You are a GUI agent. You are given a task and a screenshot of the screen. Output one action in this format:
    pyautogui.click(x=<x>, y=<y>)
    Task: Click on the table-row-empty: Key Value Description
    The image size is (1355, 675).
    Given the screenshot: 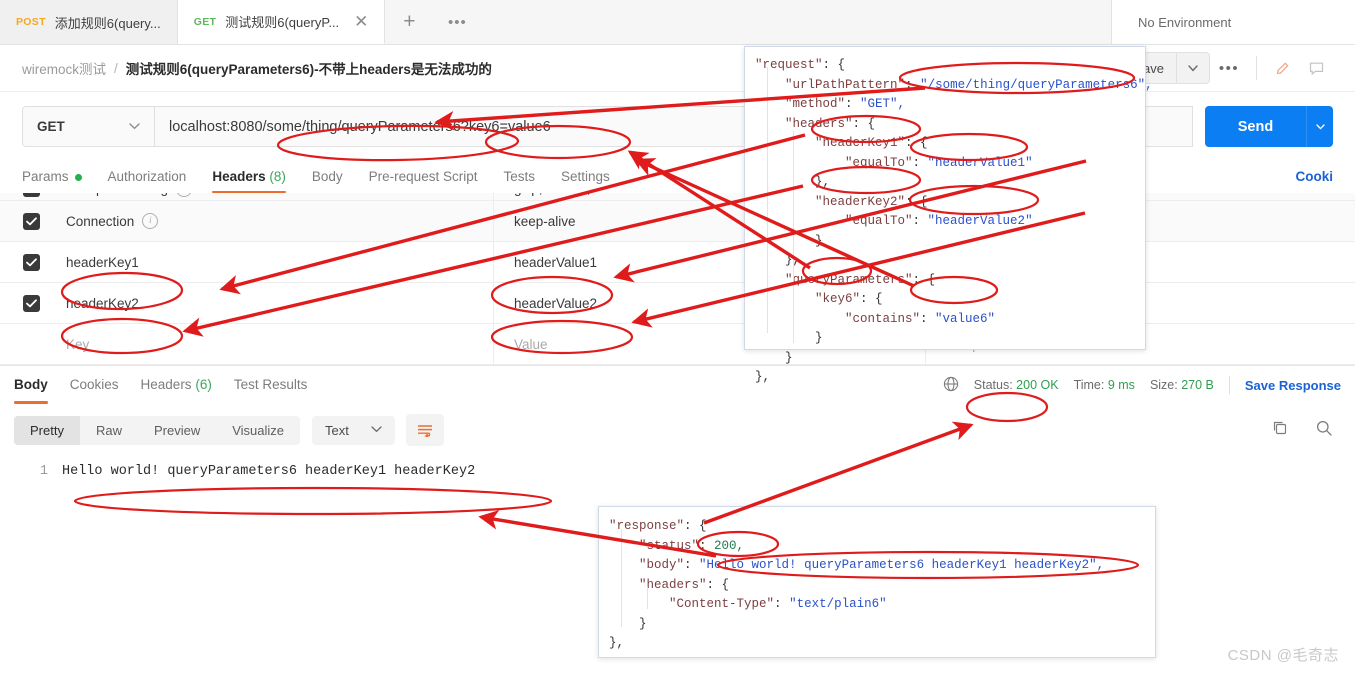 What is the action you would take?
    pyautogui.click(x=677, y=344)
    